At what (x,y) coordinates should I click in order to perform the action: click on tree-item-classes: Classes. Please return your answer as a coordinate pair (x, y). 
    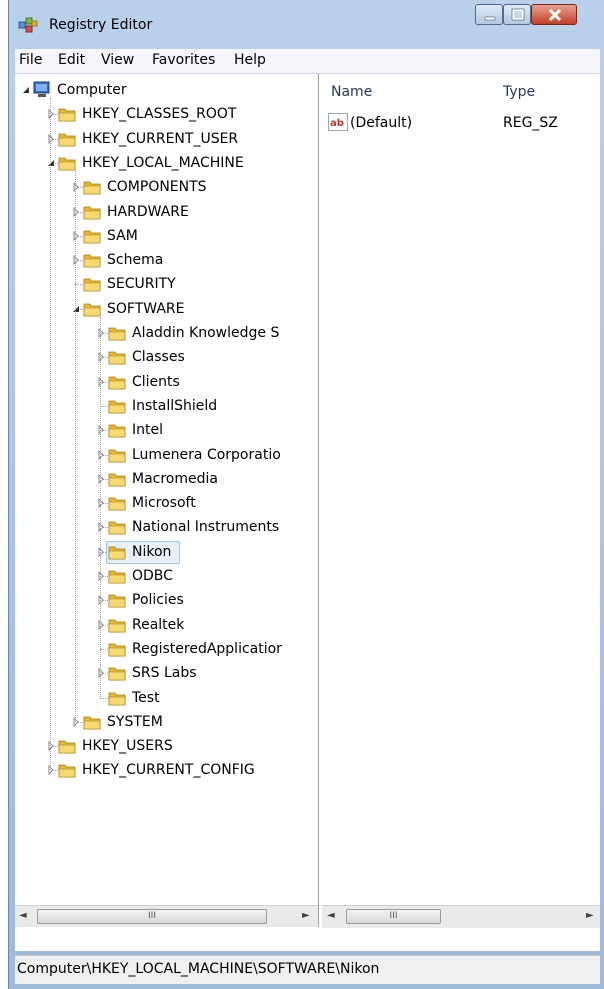
    Looking at the image, I should click on (166, 357).